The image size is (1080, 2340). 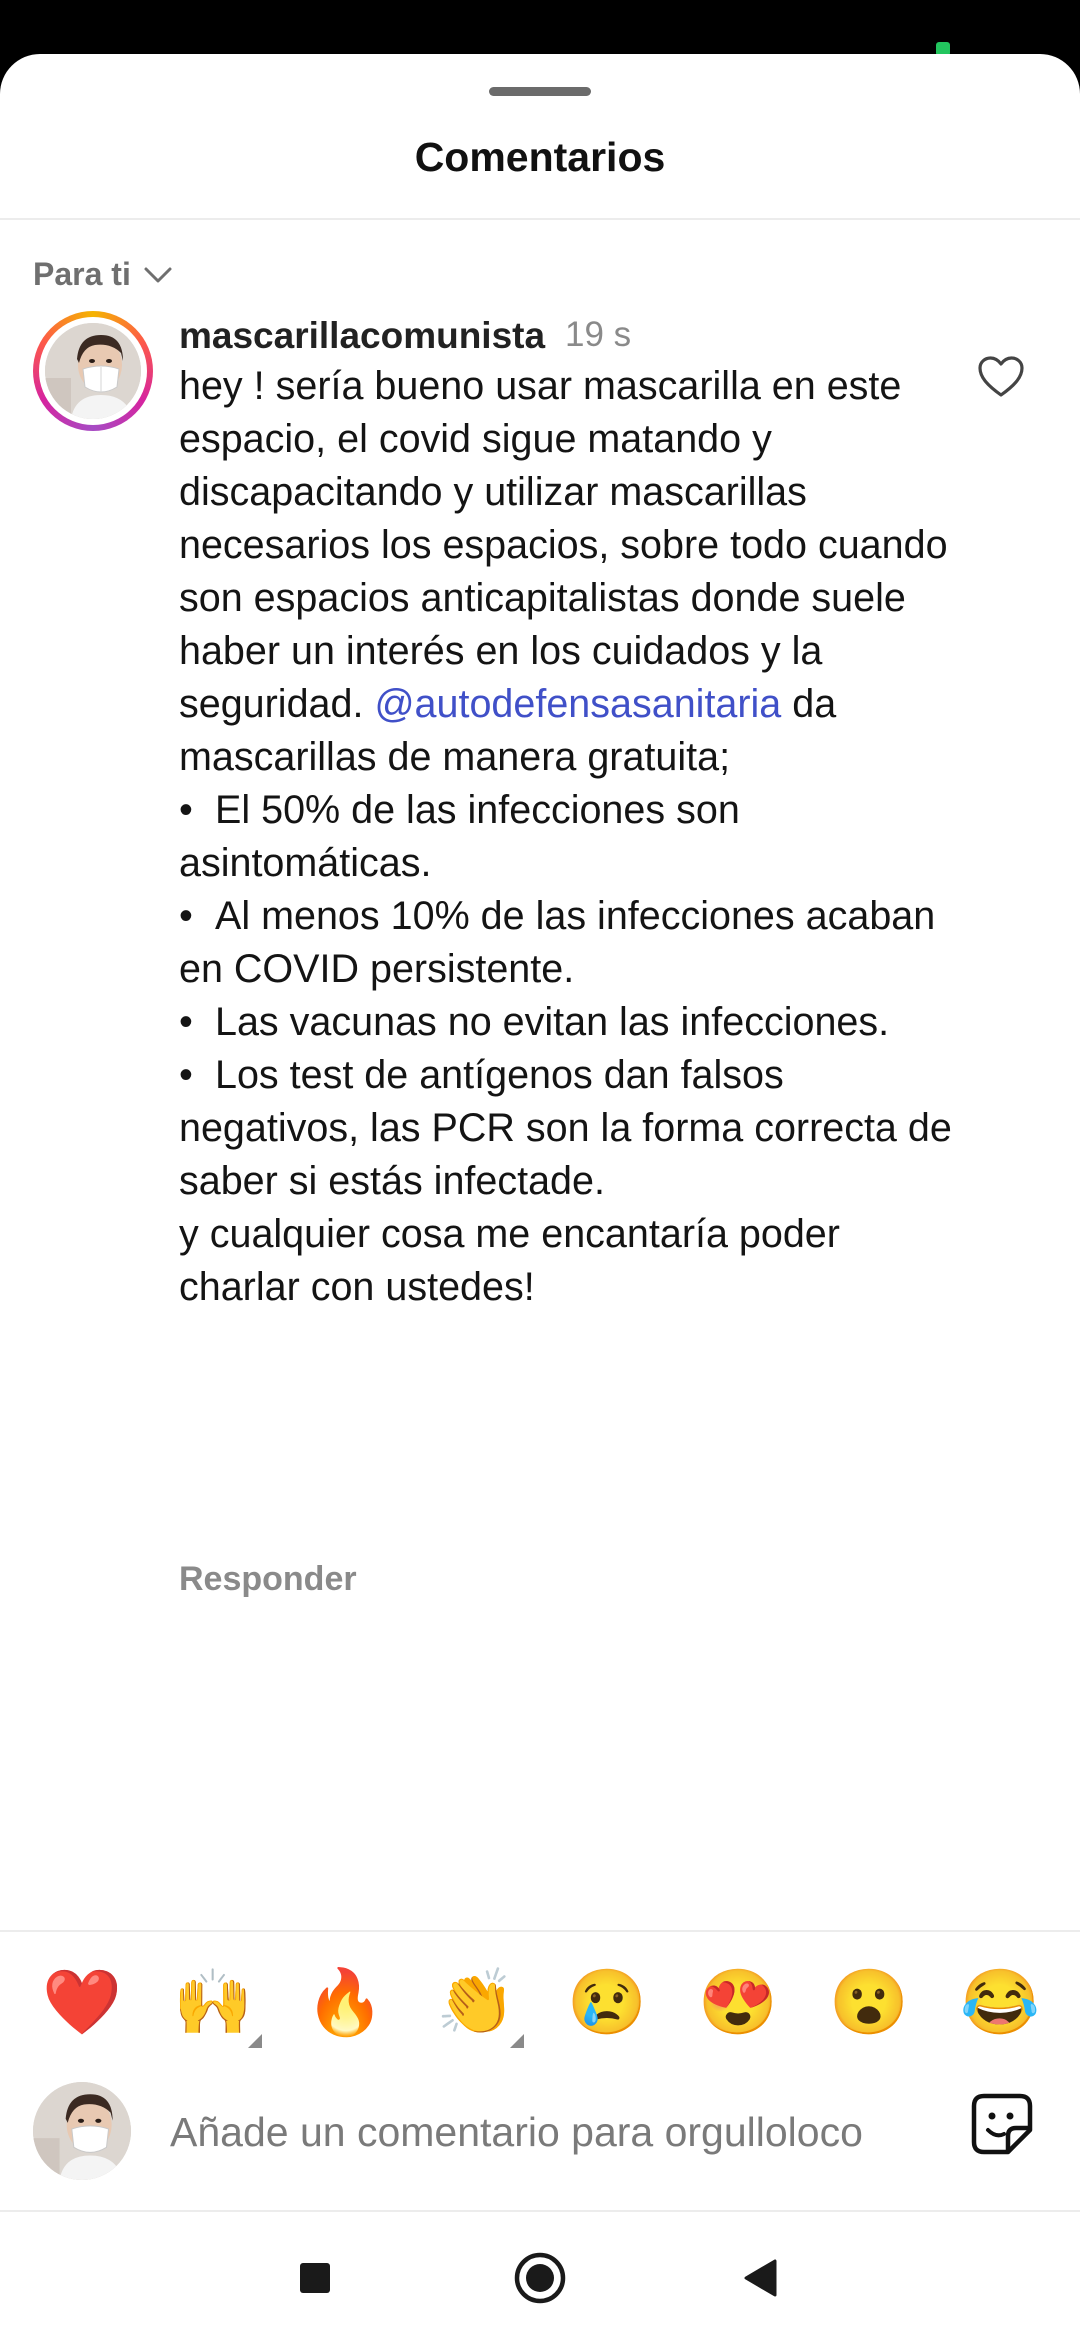 What do you see at coordinates (158, 274) in the screenshot?
I see `chevron-down-icon` at bounding box center [158, 274].